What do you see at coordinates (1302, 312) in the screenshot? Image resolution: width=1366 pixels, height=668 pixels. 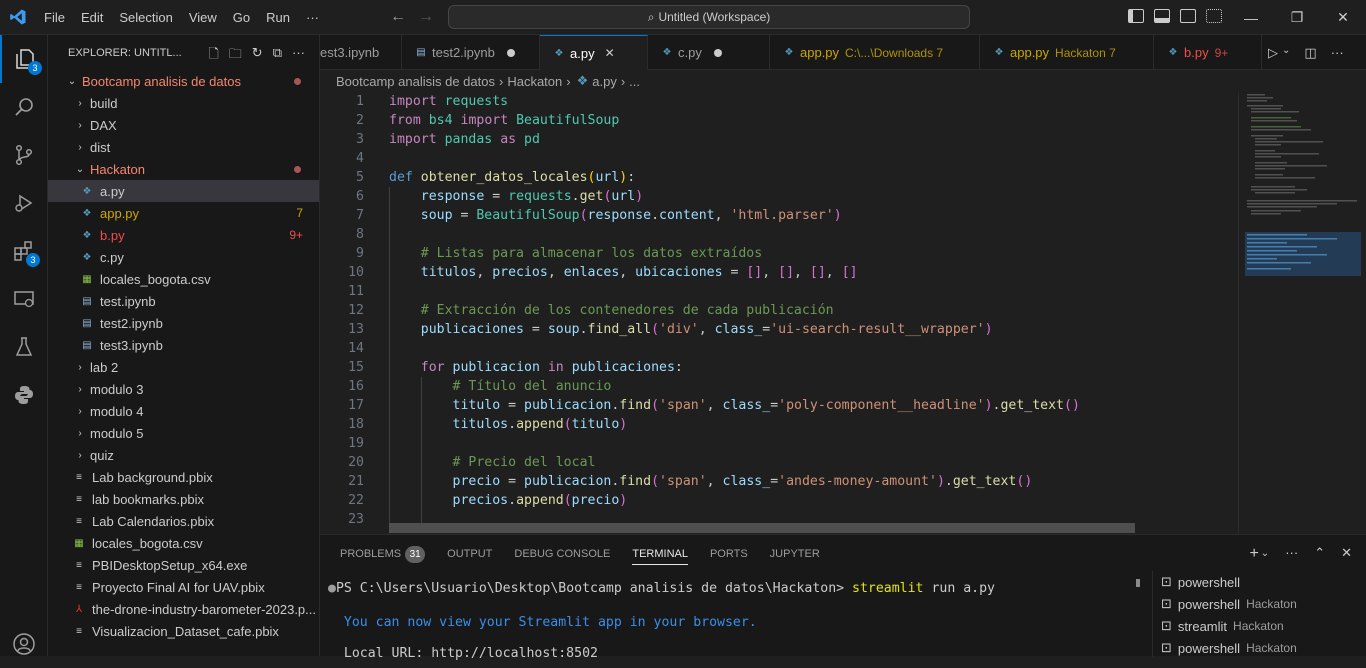 I see `minimap` at bounding box center [1302, 312].